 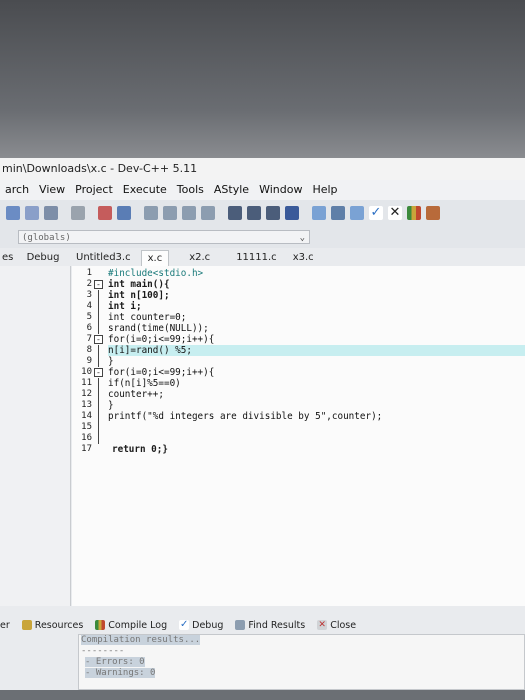 What do you see at coordinates (32, 213) in the screenshot?
I see `open-icon` at bounding box center [32, 213].